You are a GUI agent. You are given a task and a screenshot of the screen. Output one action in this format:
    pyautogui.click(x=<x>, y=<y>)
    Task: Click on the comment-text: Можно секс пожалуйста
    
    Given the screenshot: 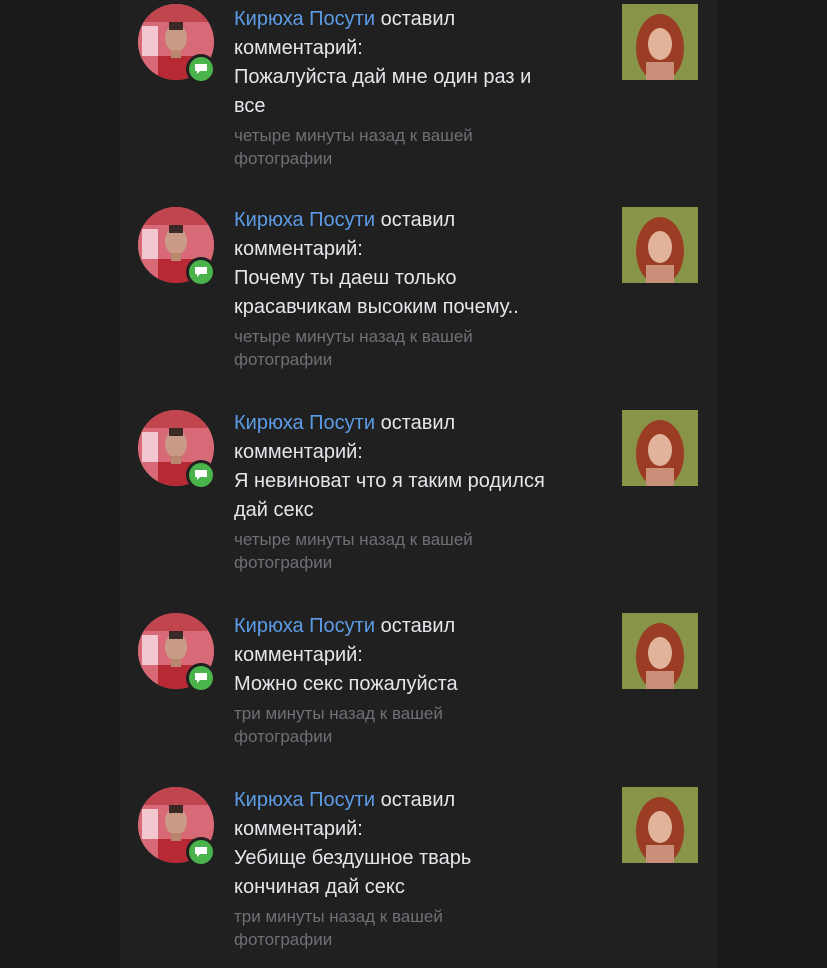 What is the action you would take?
    pyautogui.click(x=346, y=684)
    